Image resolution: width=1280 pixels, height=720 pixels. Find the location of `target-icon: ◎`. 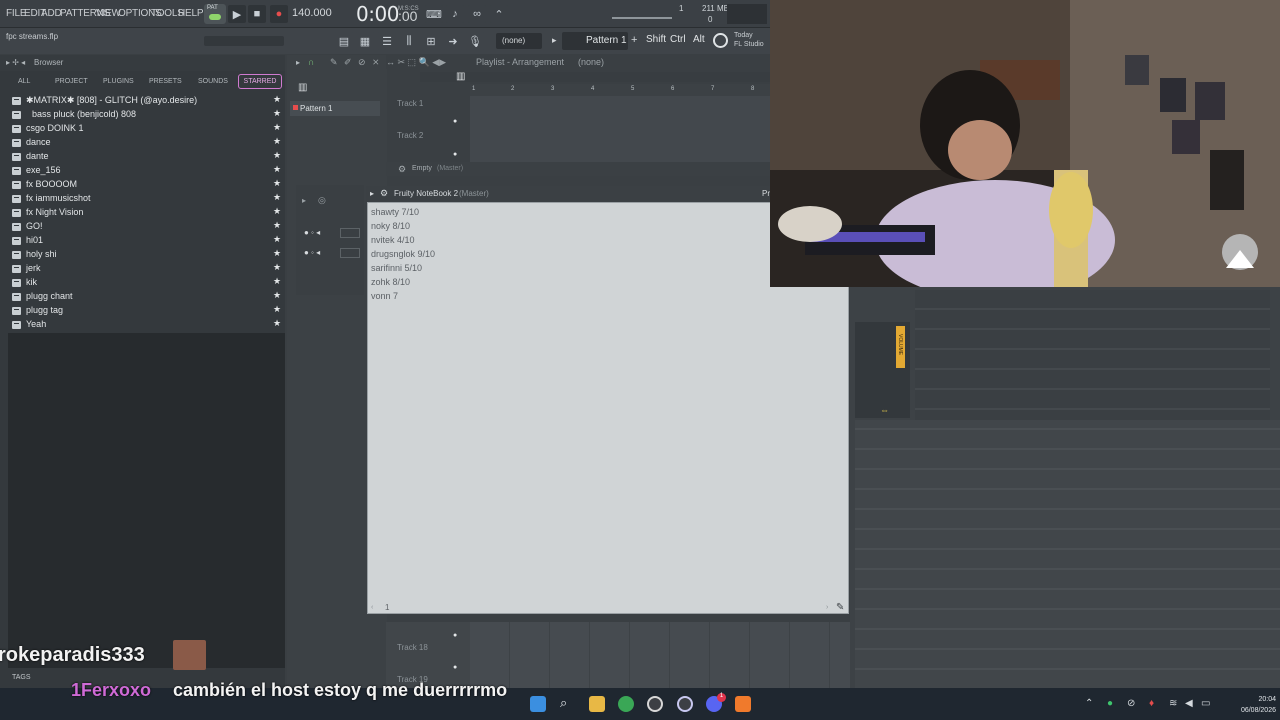

target-icon: ◎ is located at coordinates (322, 200).